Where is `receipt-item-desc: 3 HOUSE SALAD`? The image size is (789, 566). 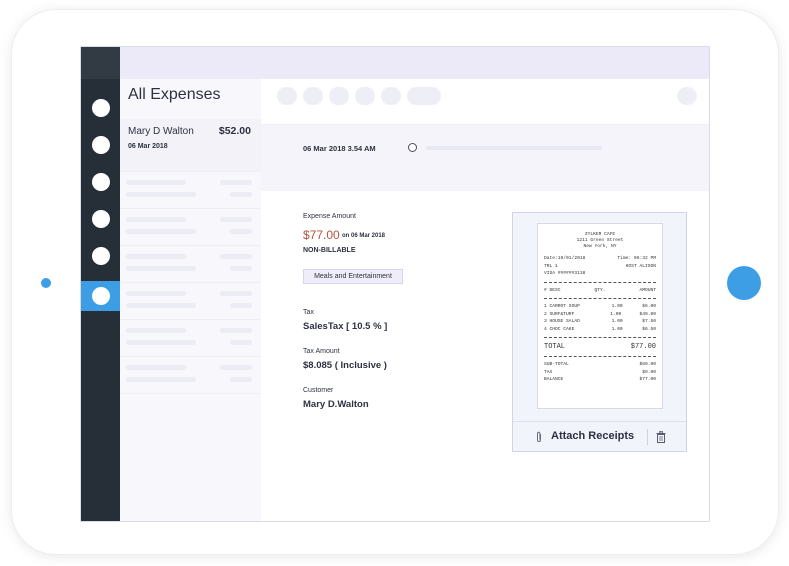
receipt-item-desc: 3 HOUSE SALAD is located at coordinates (562, 321).